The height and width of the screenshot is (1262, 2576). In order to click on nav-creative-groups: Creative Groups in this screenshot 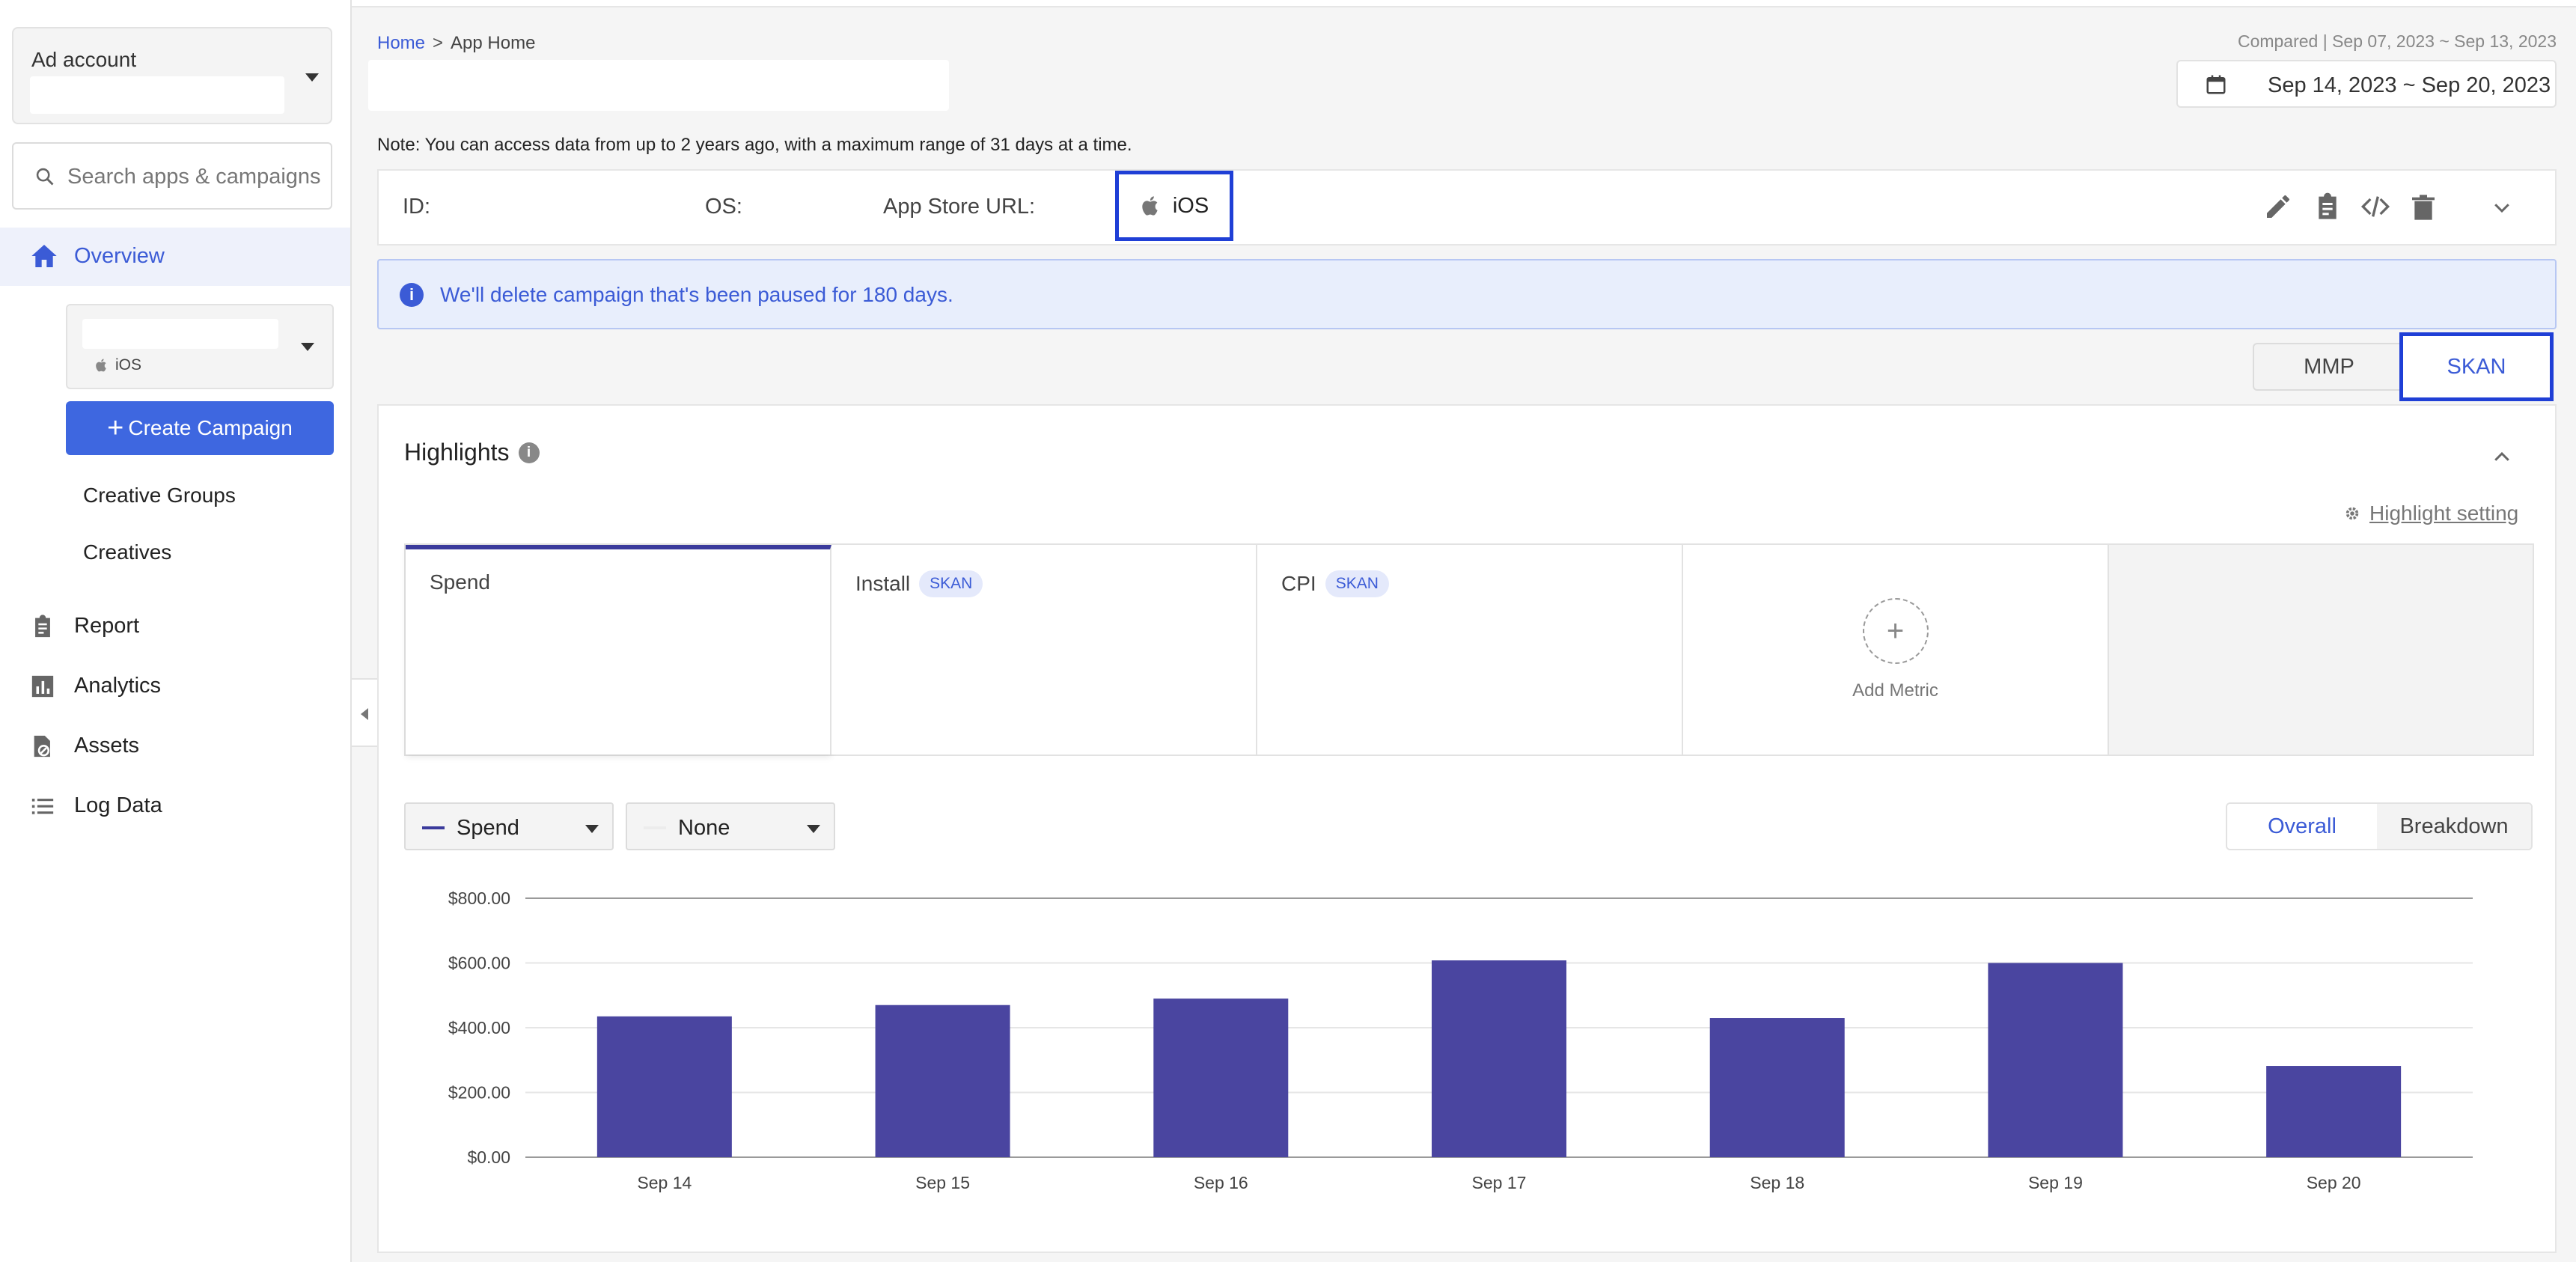, I will do `click(159, 495)`.